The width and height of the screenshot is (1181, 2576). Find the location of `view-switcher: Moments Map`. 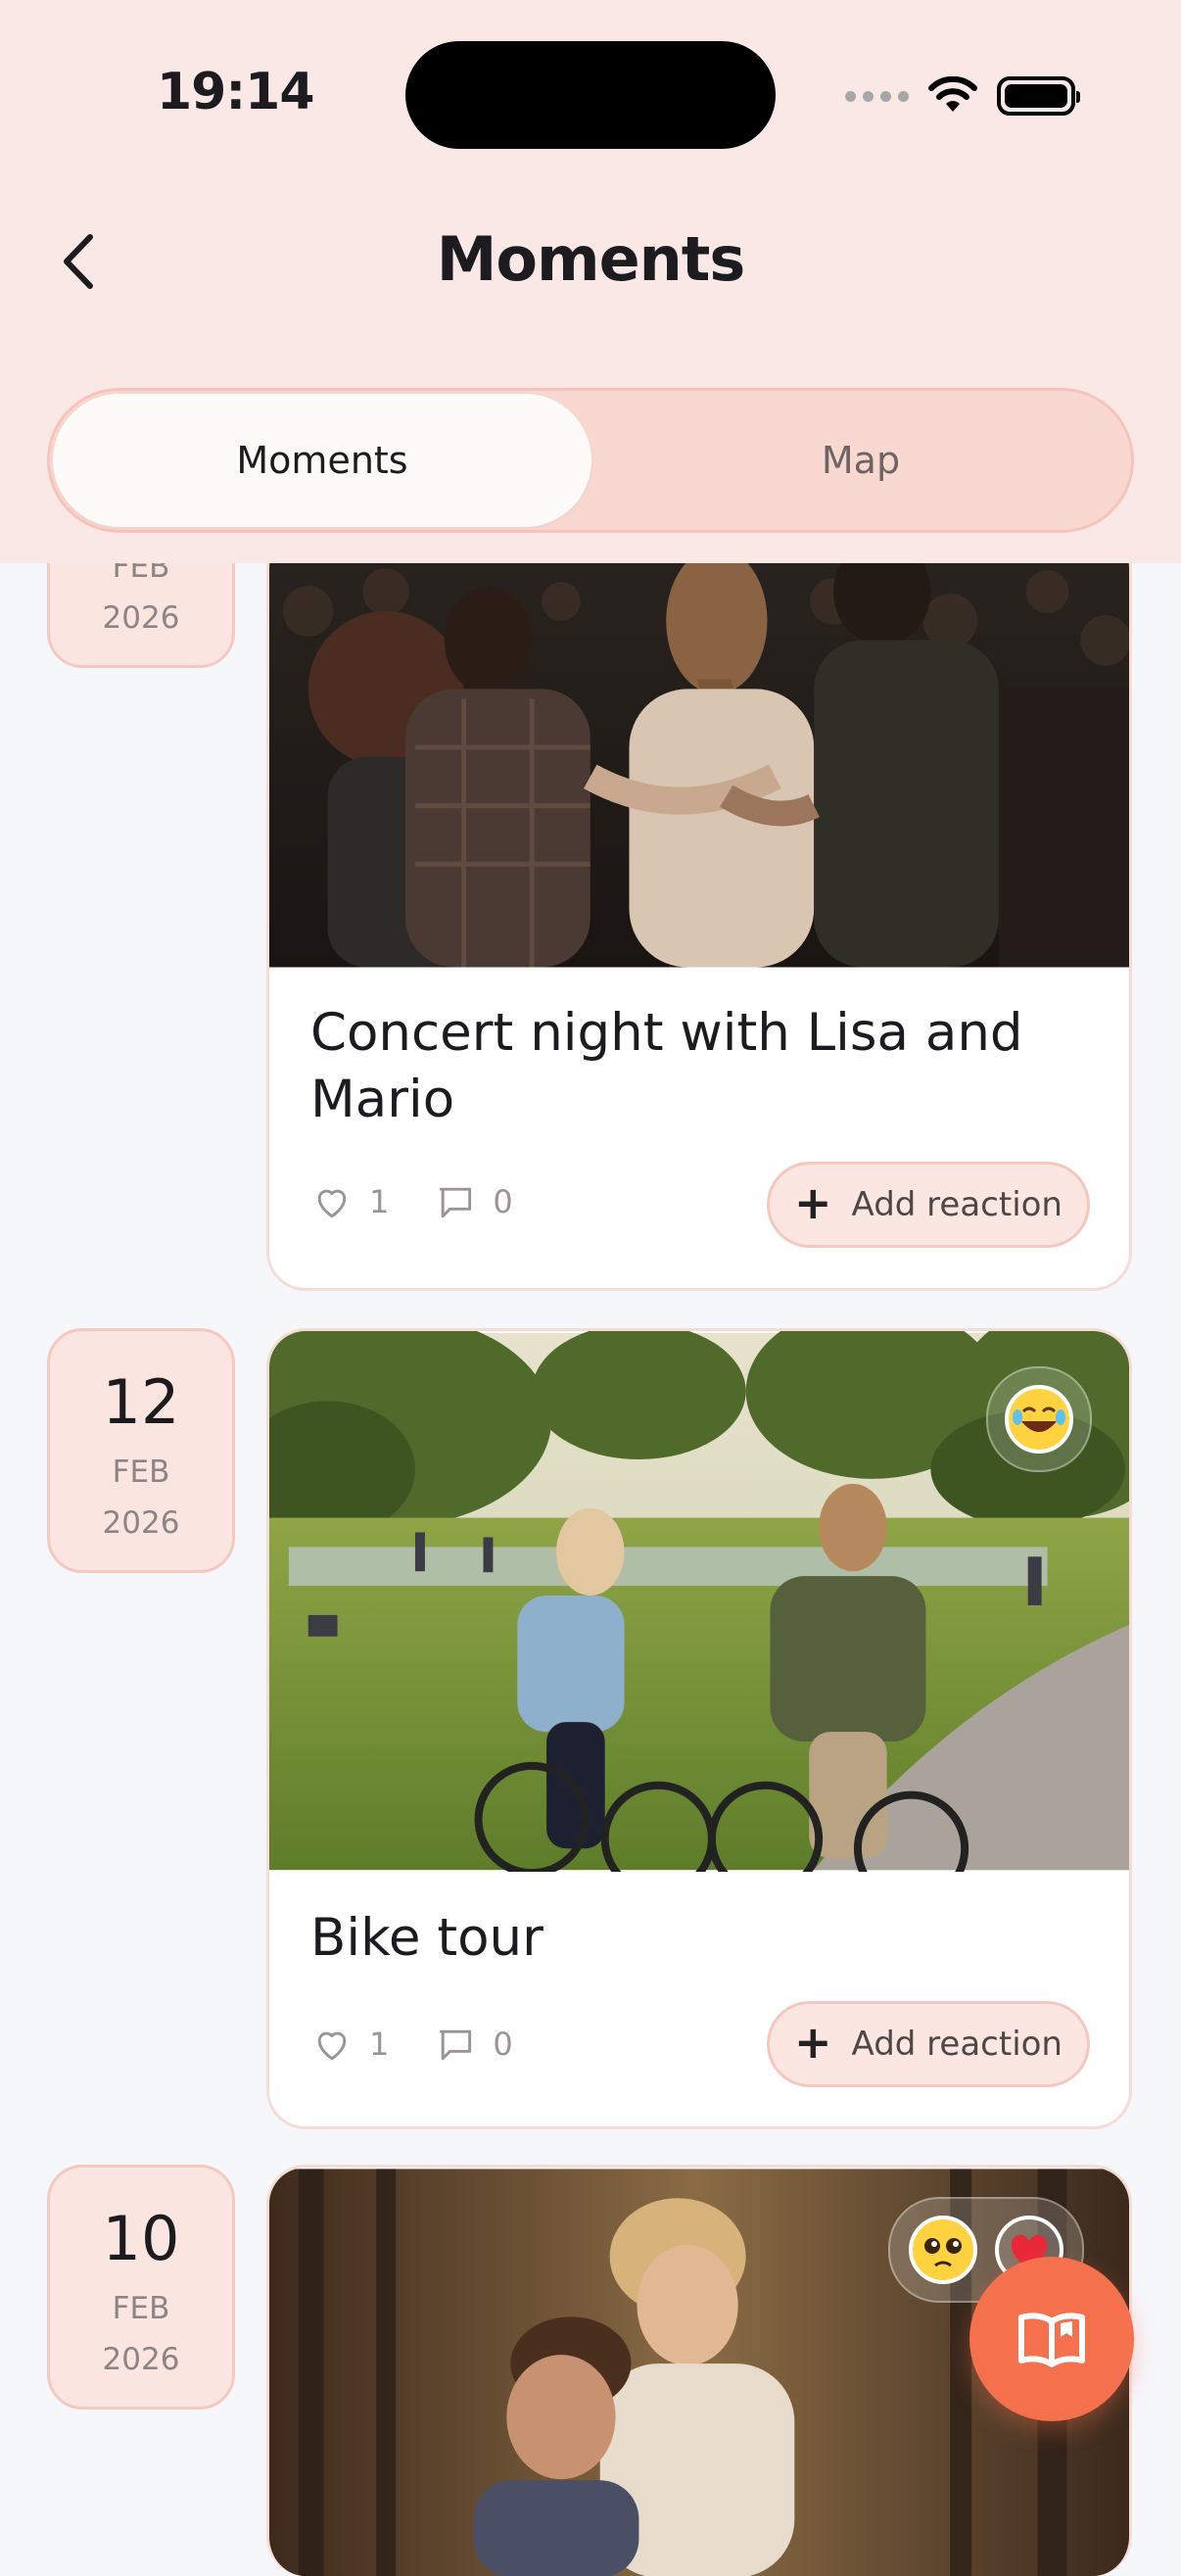

view-switcher: Moments Map is located at coordinates (590, 461).